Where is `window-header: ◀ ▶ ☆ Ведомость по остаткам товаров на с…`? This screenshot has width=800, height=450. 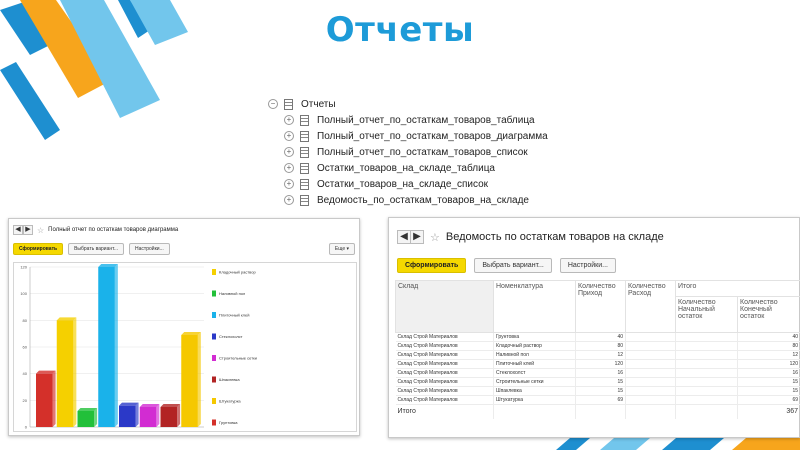 window-header: ◀ ▶ ☆ Ведомость по остаткам товаров на с… is located at coordinates (594, 237).